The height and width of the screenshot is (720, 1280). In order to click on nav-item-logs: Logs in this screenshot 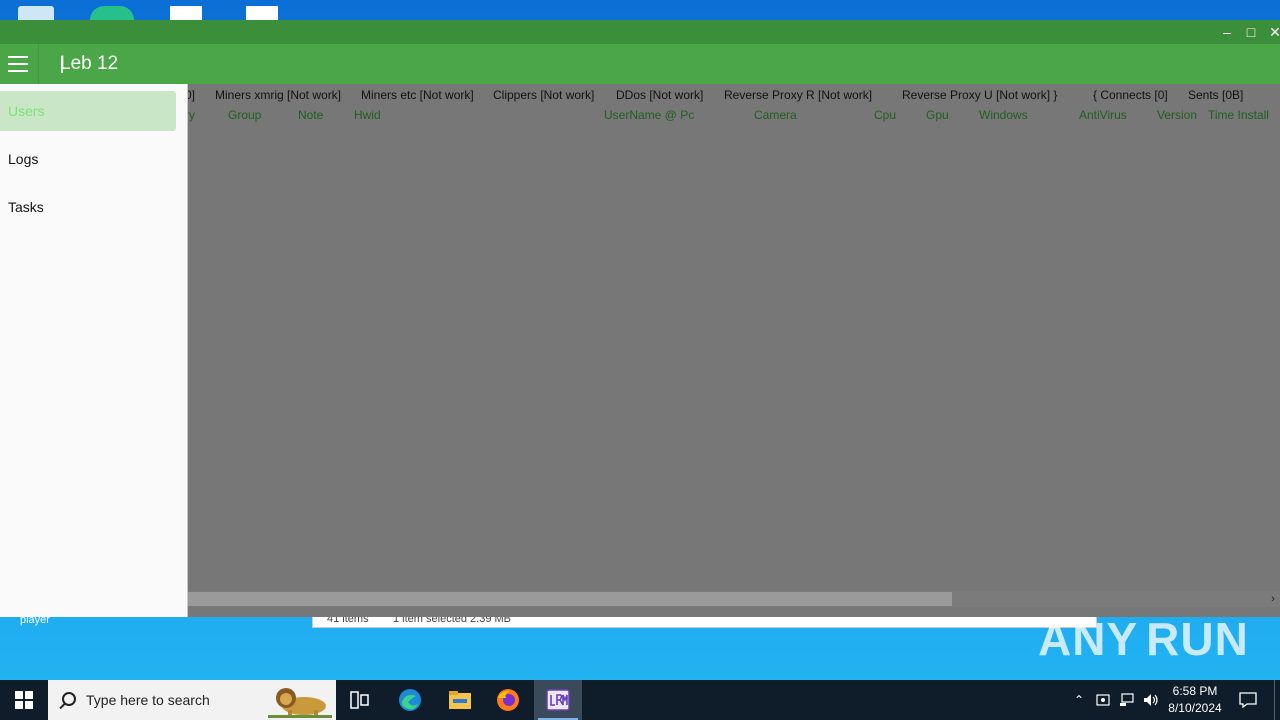, I will do `click(88, 159)`.